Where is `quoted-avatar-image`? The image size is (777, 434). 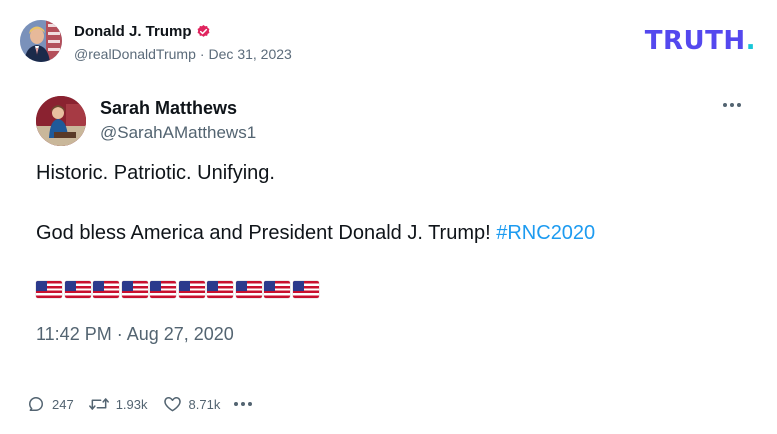 quoted-avatar-image is located at coordinates (61, 121).